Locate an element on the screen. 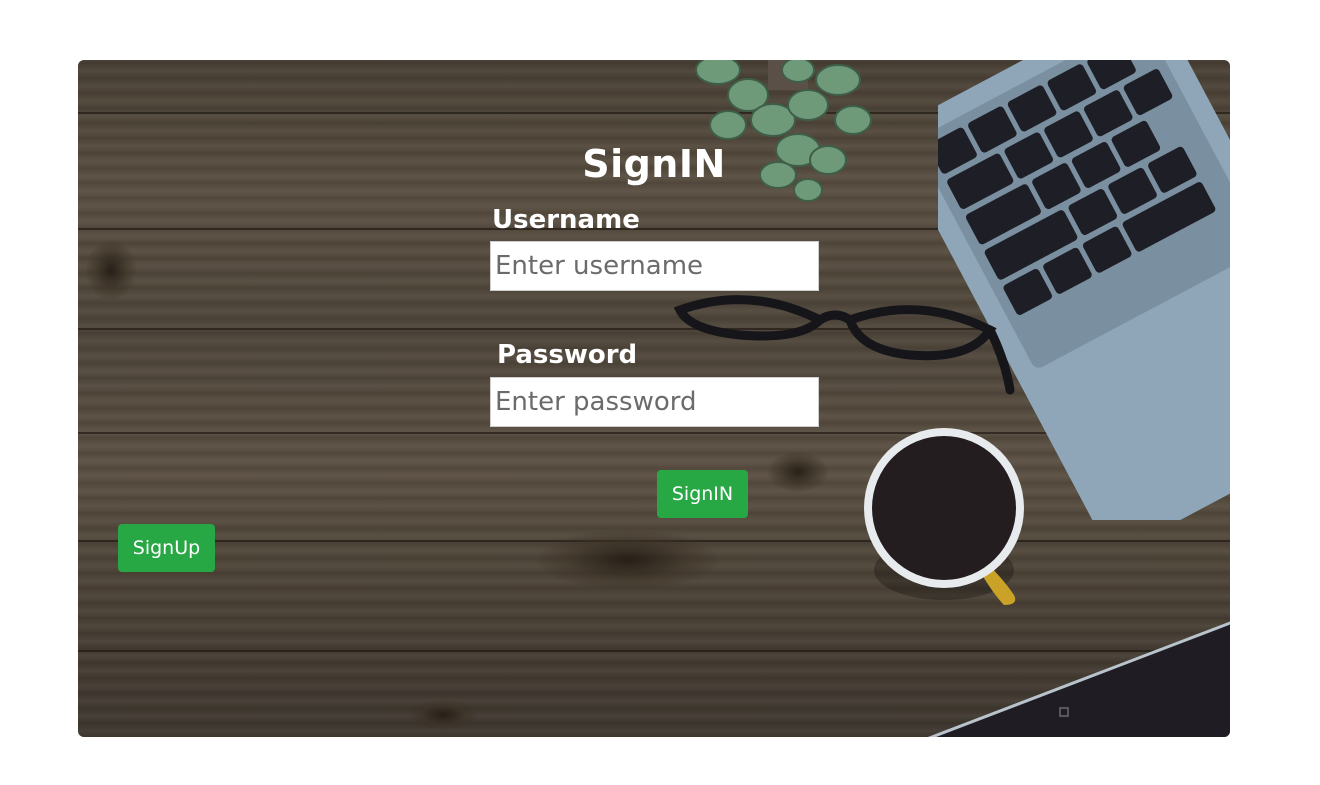 The image size is (1320, 785). tablet-image is located at coordinates (1078, 679).